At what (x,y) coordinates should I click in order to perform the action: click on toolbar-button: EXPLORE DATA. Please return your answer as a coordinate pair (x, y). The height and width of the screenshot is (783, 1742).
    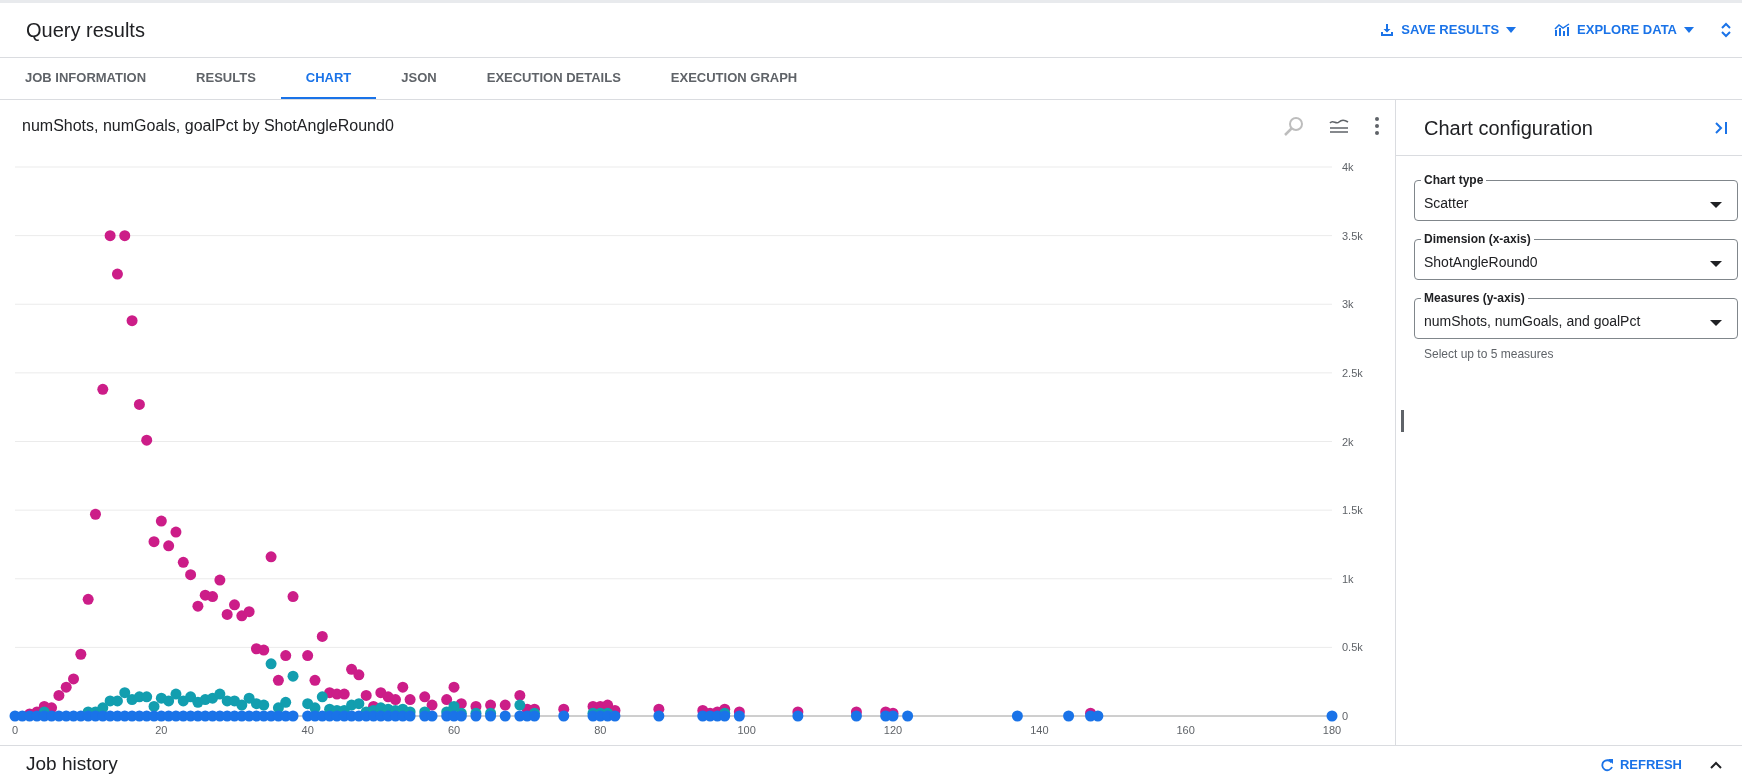
    Looking at the image, I should click on (1624, 30).